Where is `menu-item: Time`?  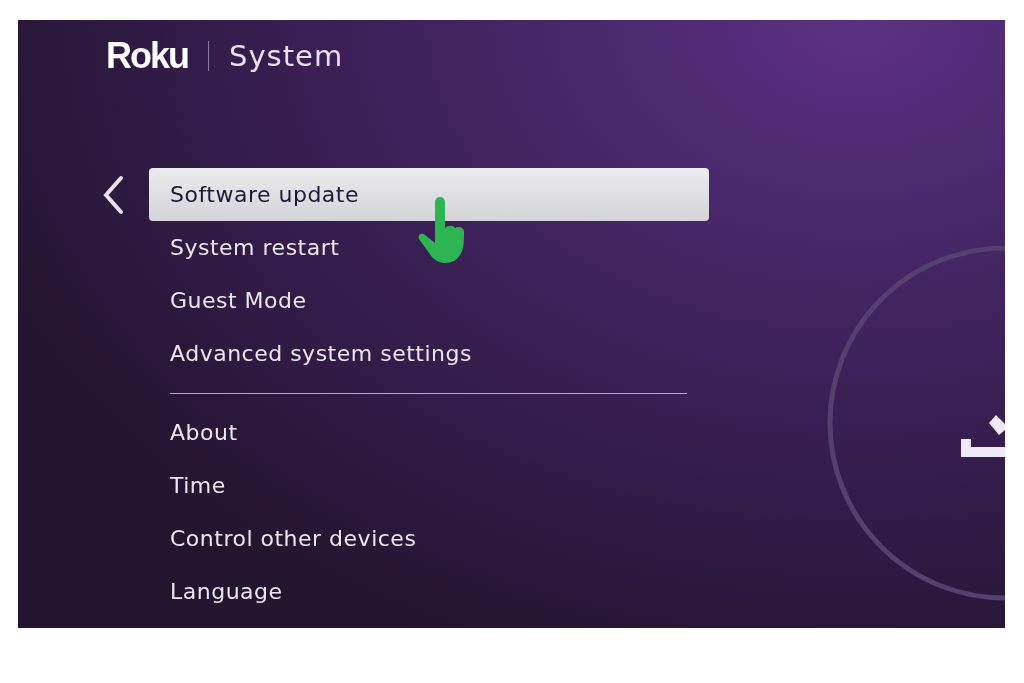 menu-item: Time is located at coordinates (429, 485).